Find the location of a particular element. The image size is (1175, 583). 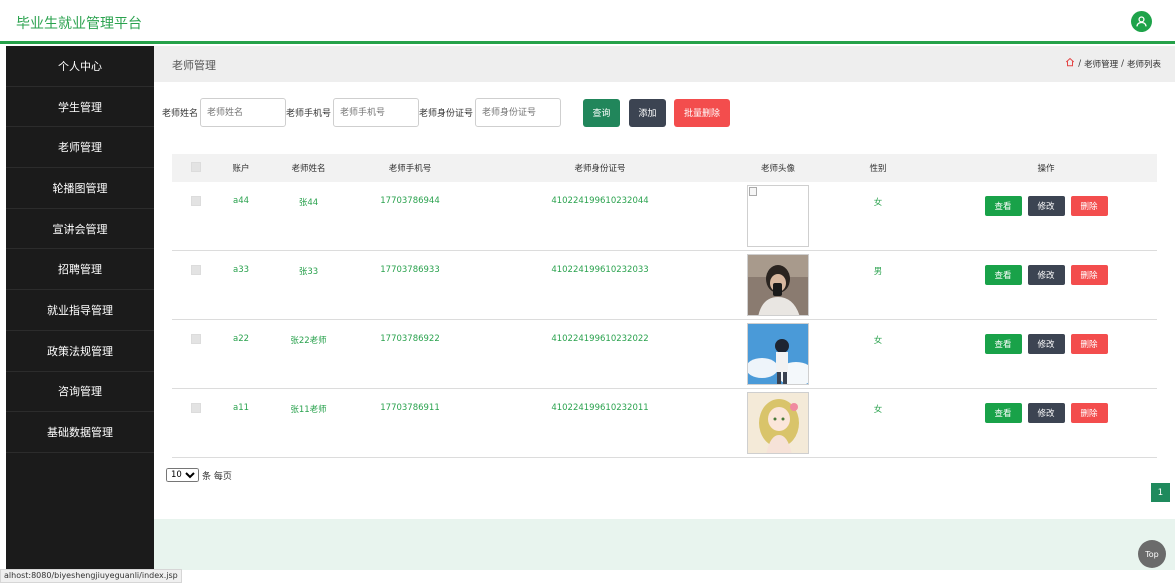

sidebar-item-carousel: 轮播图管理 is located at coordinates (80, 188).